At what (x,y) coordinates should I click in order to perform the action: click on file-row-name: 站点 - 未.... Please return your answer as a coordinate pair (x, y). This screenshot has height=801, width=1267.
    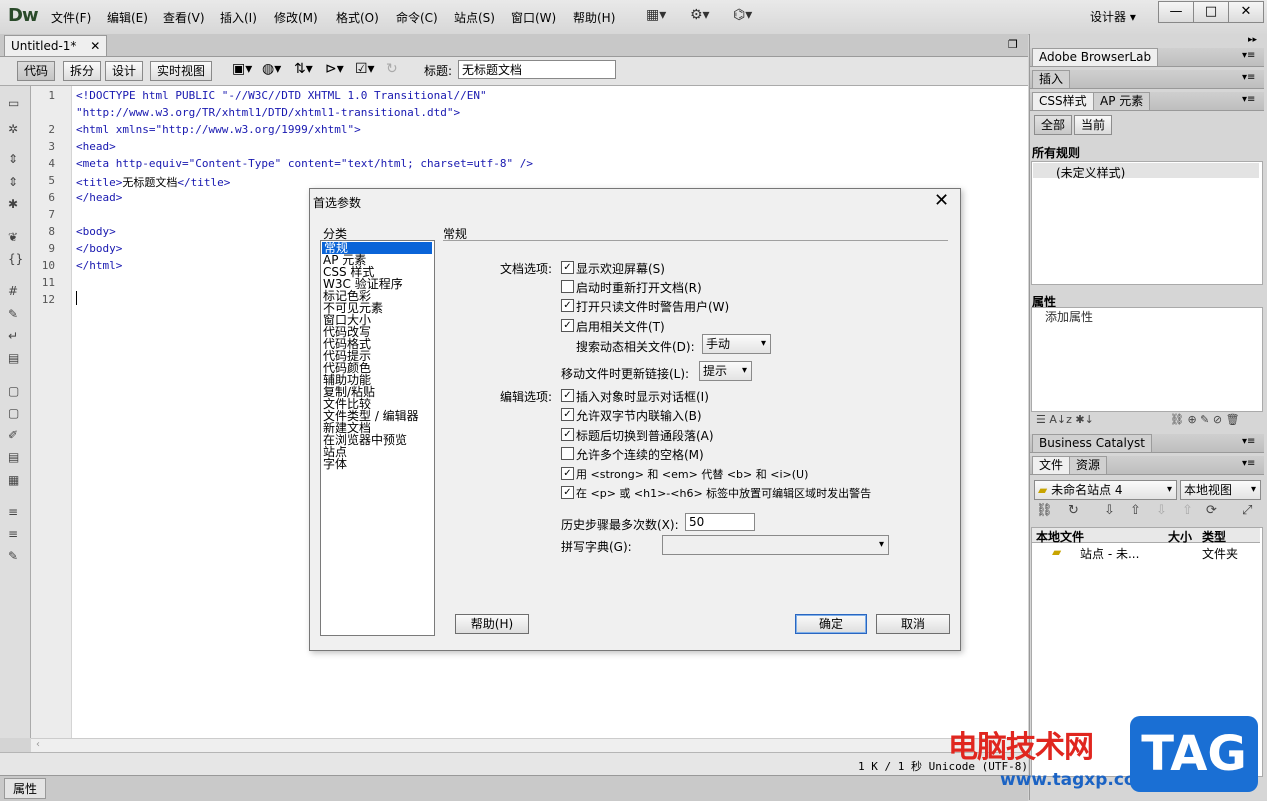
    Looking at the image, I should click on (1109, 553).